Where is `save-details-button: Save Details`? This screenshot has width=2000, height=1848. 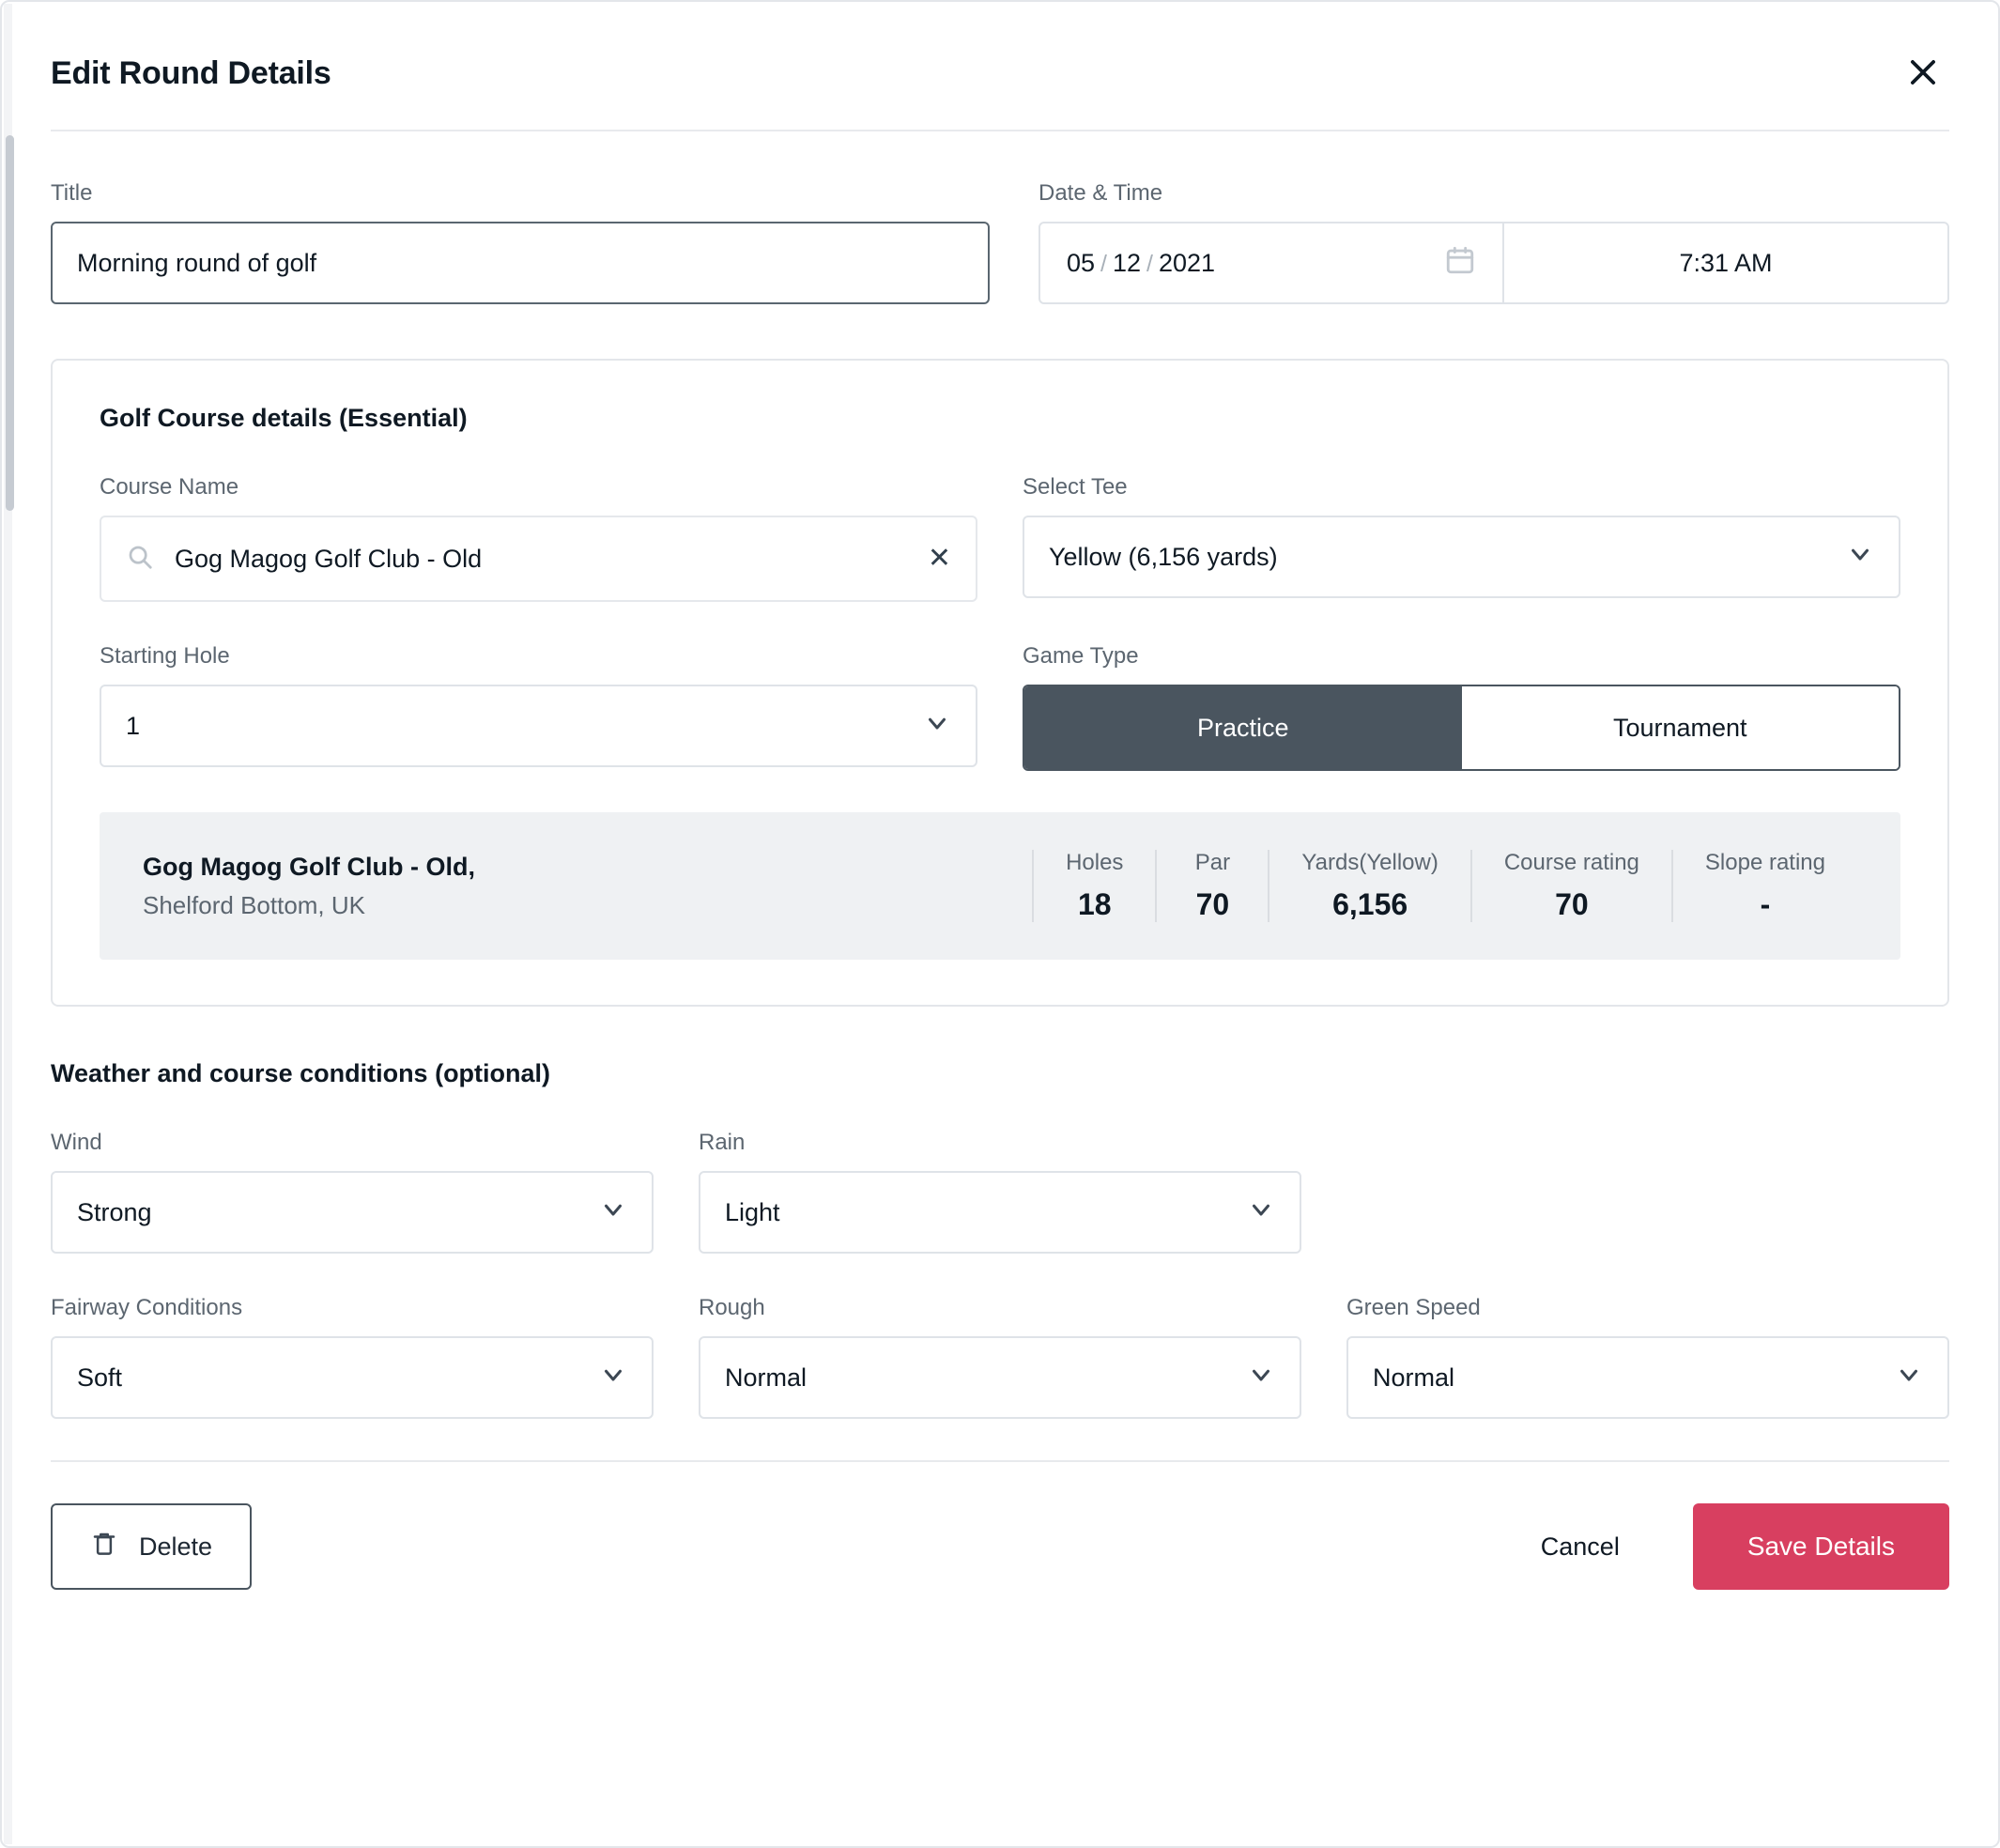 save-details-button: Save Details is located at coordinates (1820, 1546).